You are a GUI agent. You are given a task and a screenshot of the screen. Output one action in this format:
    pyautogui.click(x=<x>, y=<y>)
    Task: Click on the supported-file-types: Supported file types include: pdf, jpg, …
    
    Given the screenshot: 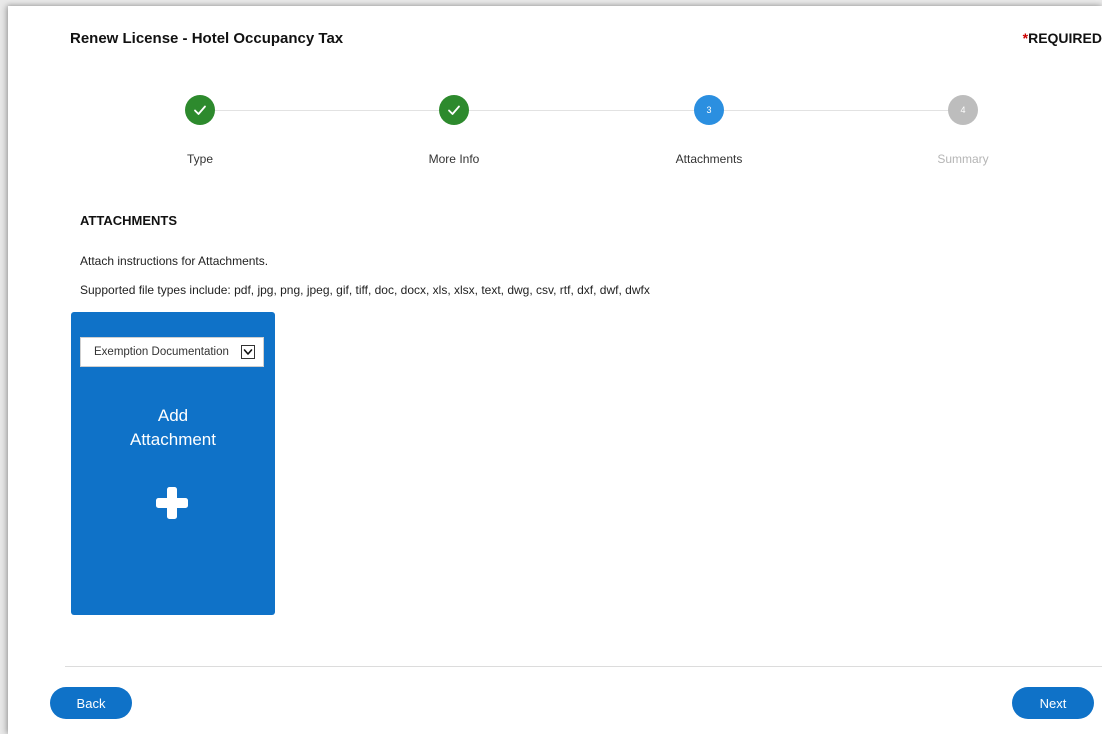 What is the action you would take?
    pyautogui.click(x=365, y=290)
    